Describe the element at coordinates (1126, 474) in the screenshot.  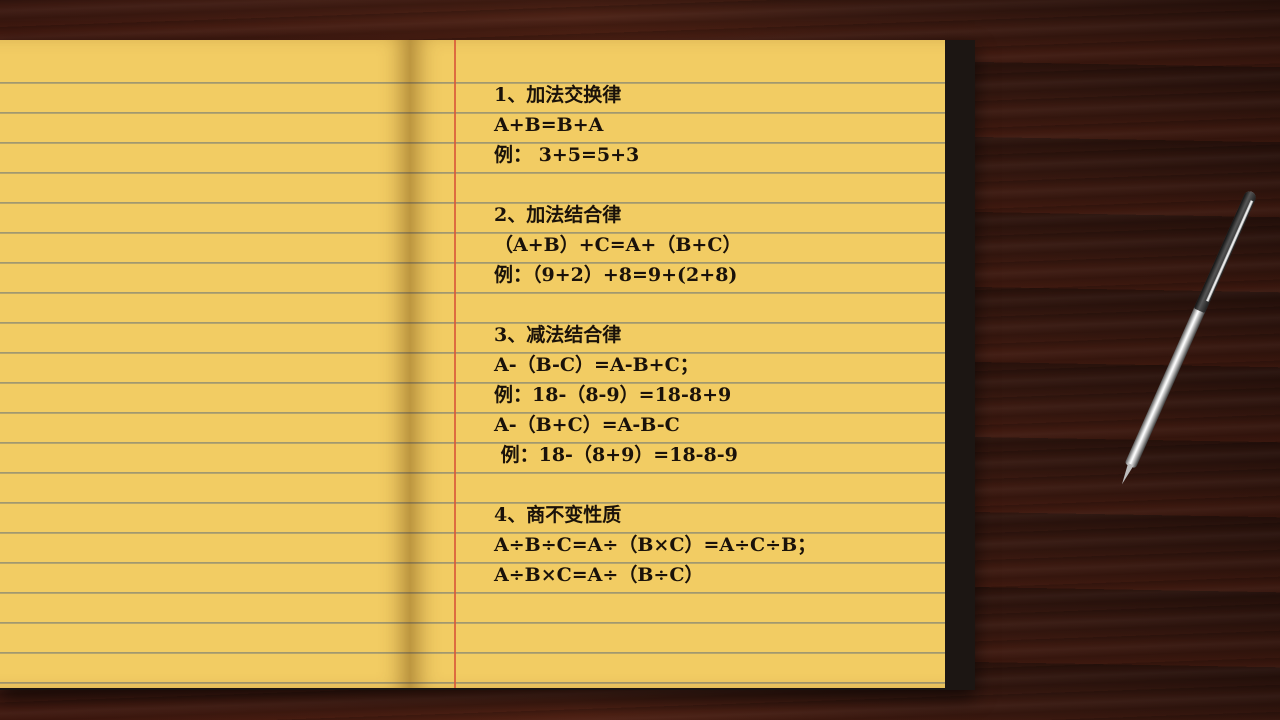
I see `pen-tip` at that location.